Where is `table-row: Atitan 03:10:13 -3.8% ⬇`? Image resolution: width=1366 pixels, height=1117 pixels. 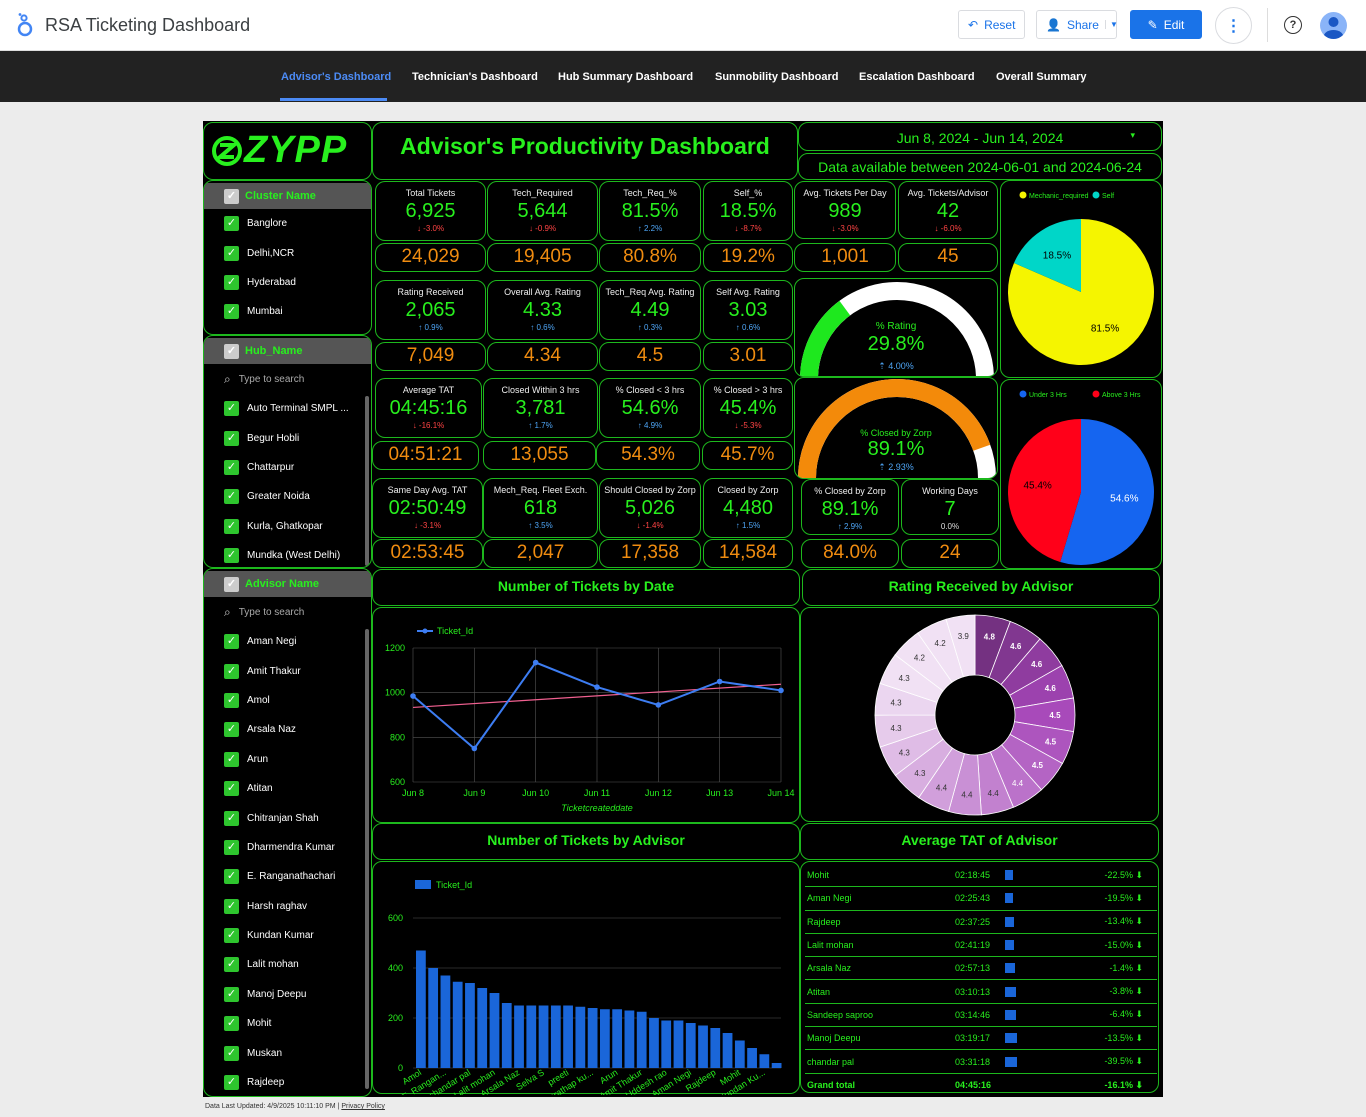
table-row: Atitan 03:10:13 -3.8% ⬇ is located at coordinates (981, 992).